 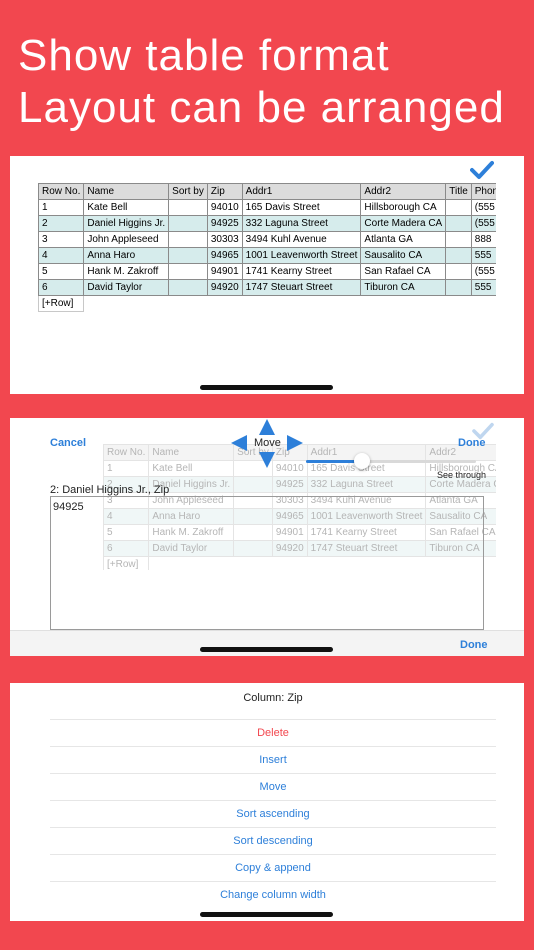 What do you see at coordinates (267, 443) in the screenshot?
I see `move-label: Move` at bounding box center [267, 443].